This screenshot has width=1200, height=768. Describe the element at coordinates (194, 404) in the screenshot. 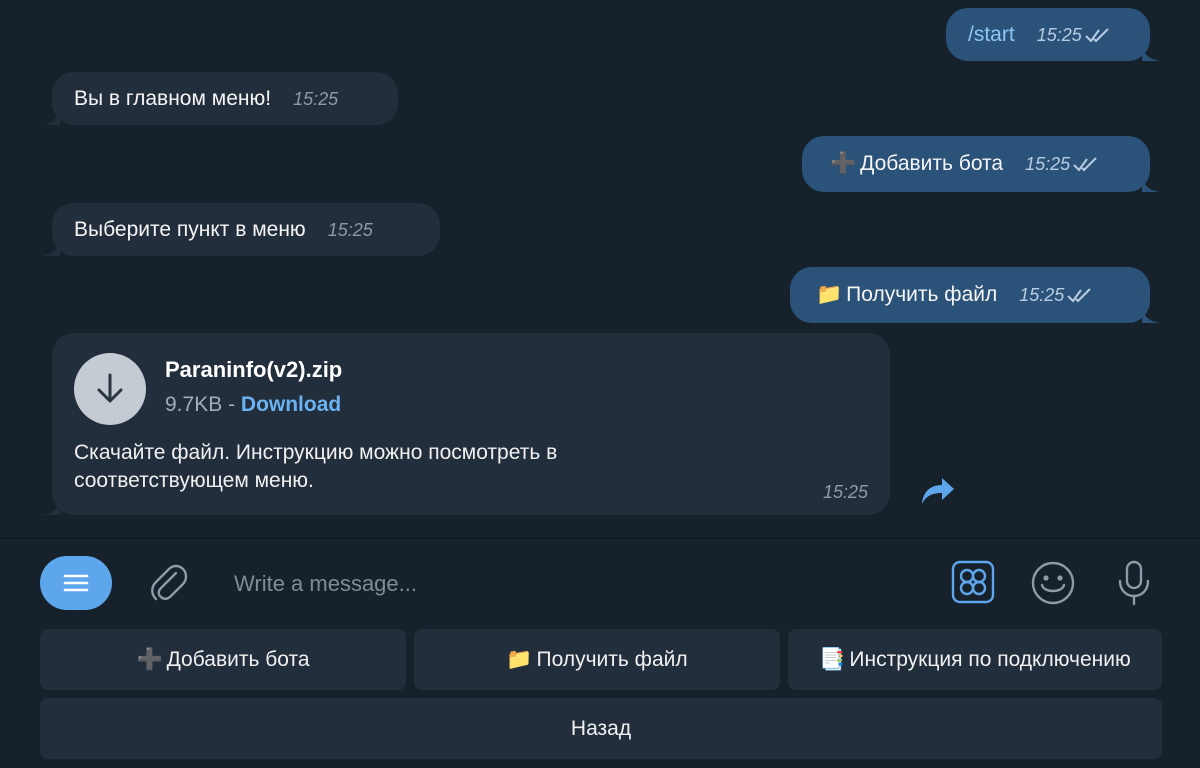

I see `file-size: 9.7KB` at that location.